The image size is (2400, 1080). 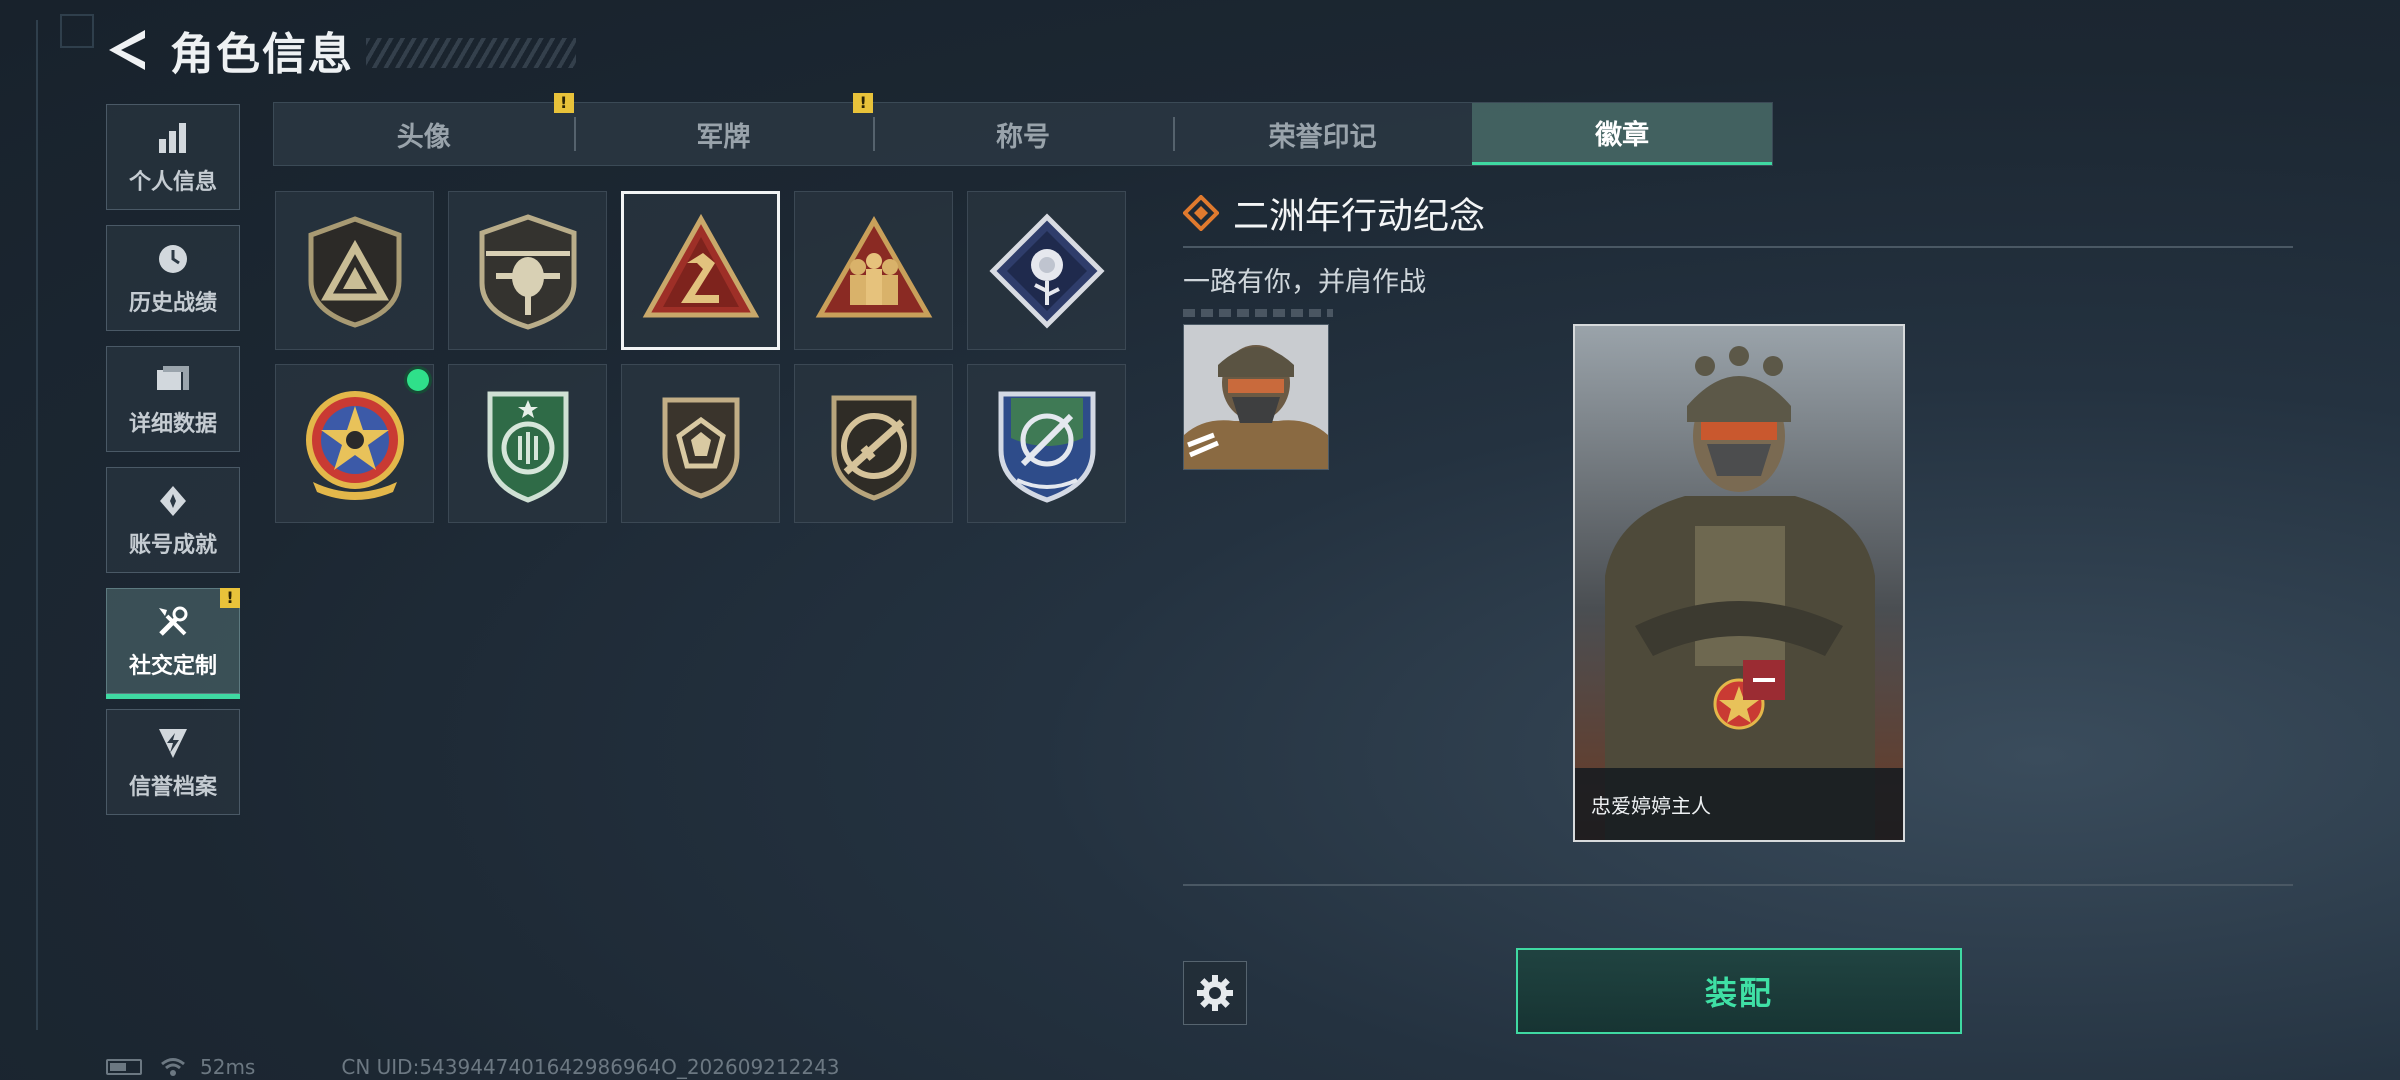 What do you see at coordinates (173, 259) in the screenshot?
I see `history-icon` at bounding box center [173, 259].